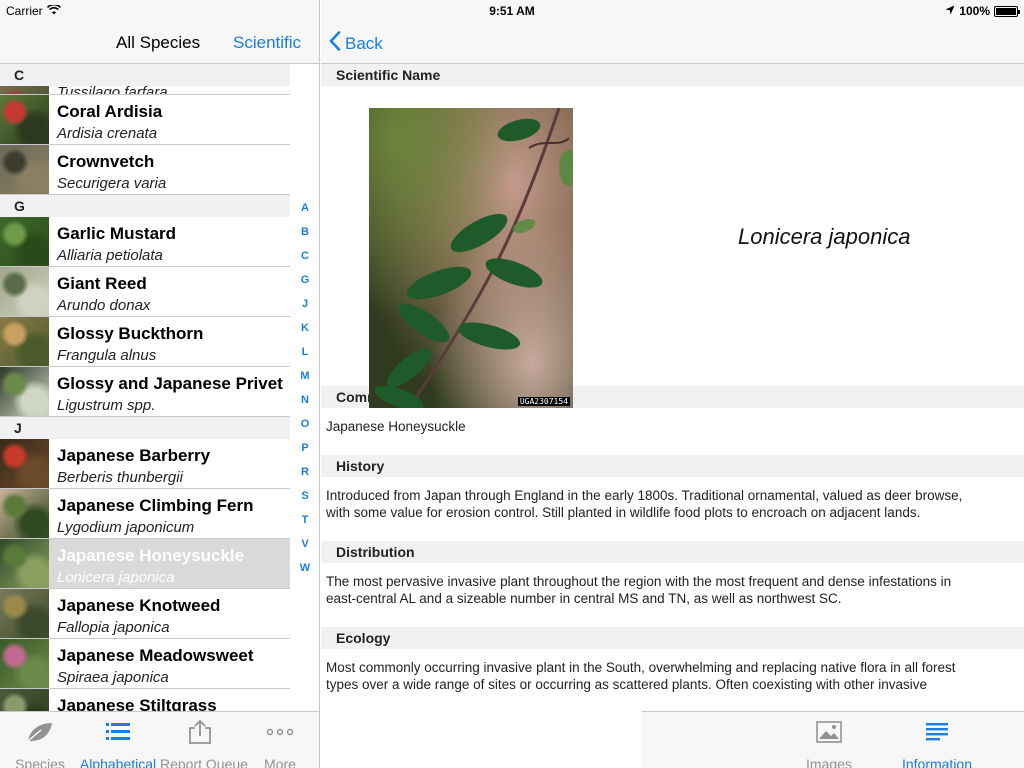 This screenshot has width=1024, height=768. I want to click on species-row: Japanese Stiltgrass, so click(145, 700).